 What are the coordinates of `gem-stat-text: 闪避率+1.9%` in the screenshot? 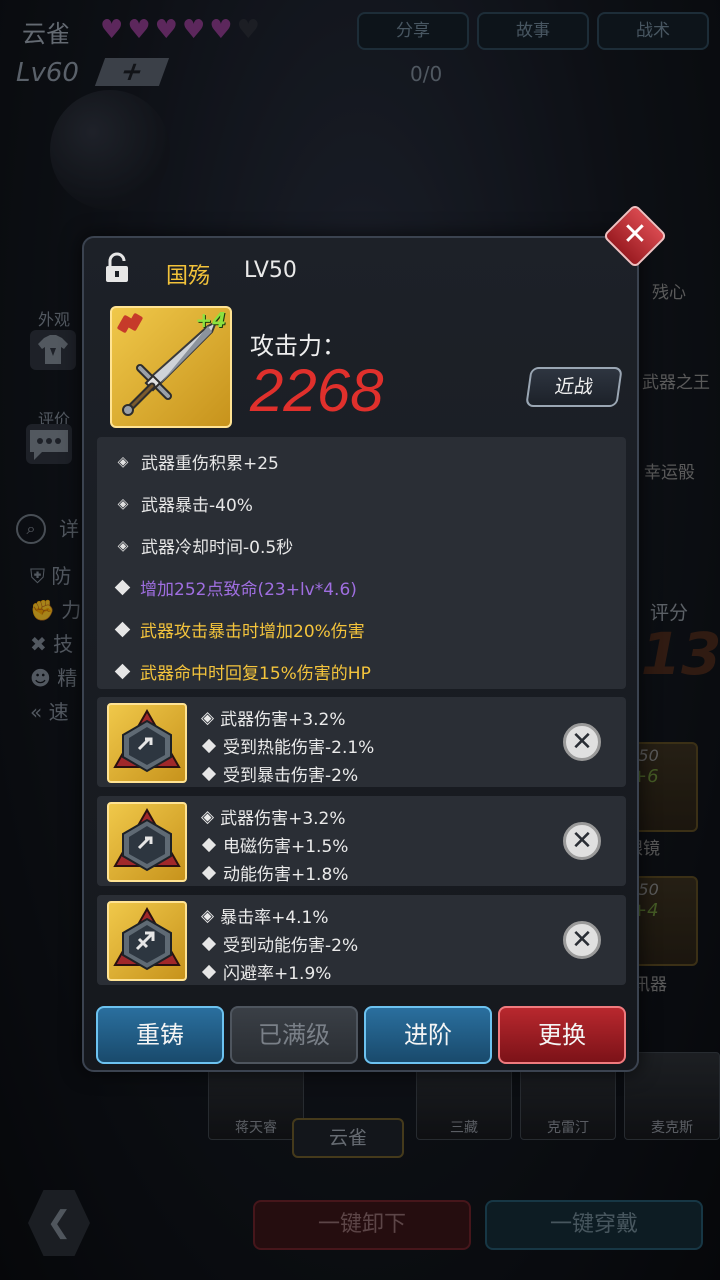 It's located at (277, 974).